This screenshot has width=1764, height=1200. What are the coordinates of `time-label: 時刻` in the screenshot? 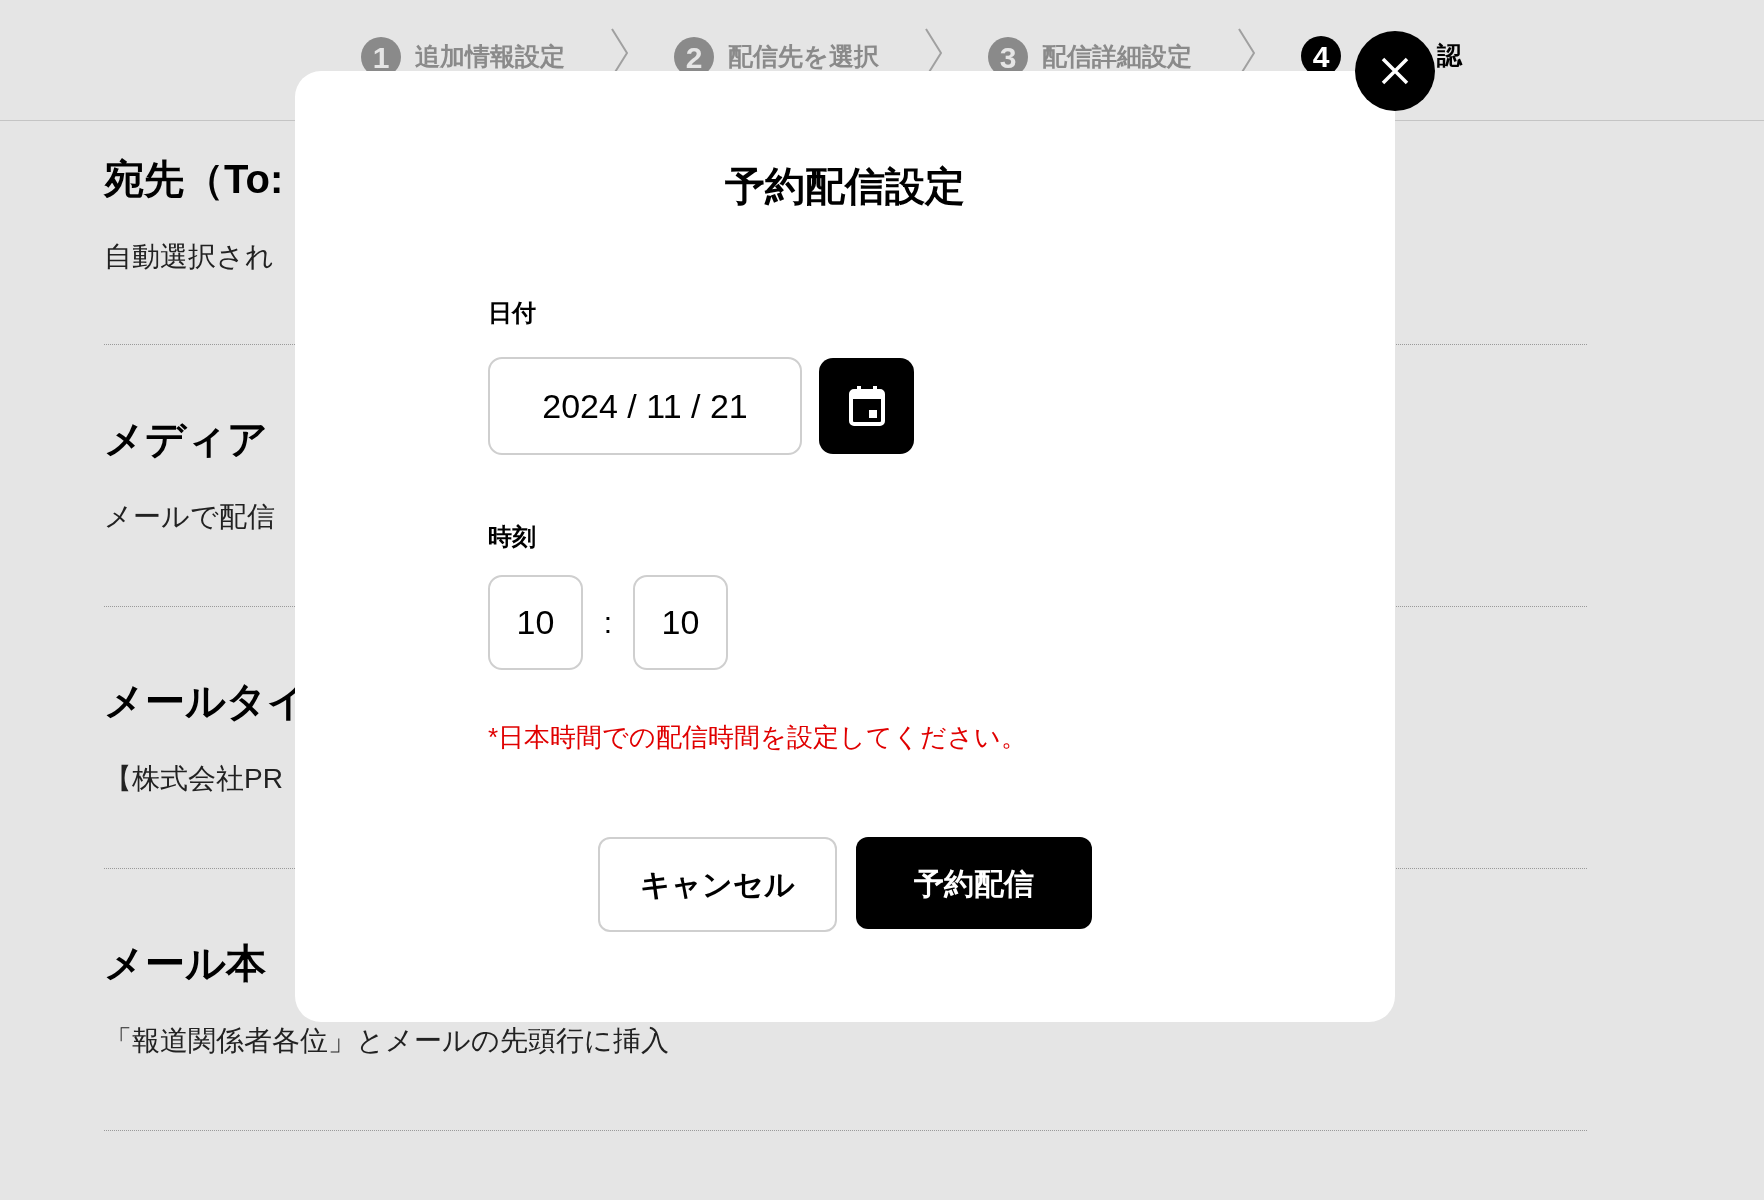 It's located at (512, 537).